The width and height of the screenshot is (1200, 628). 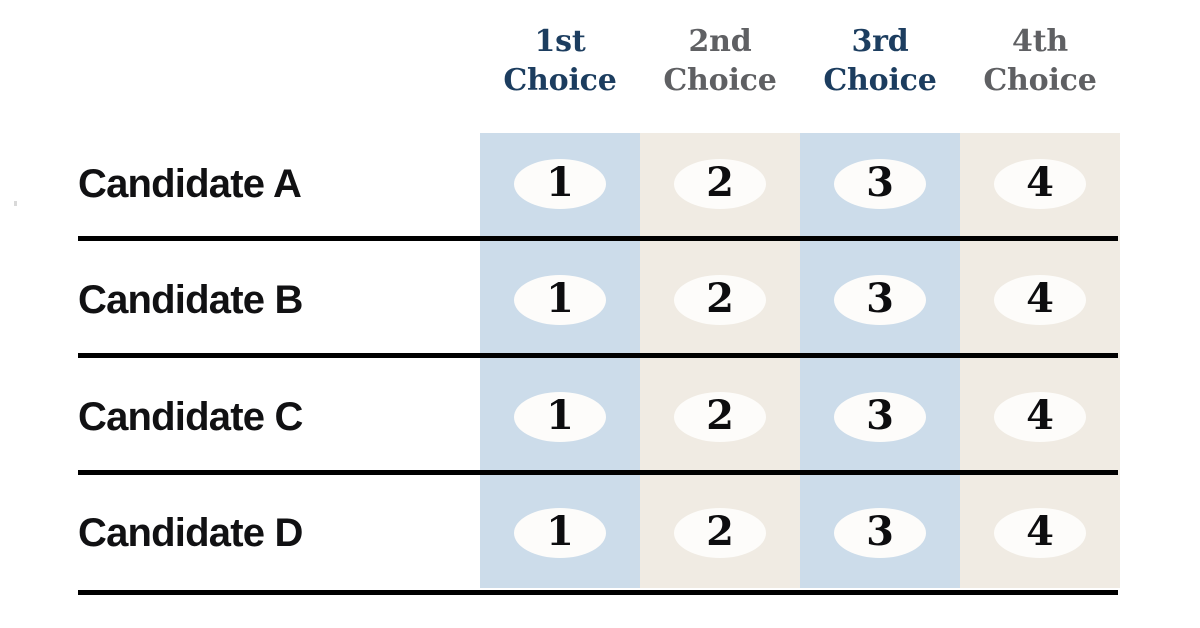 I want to click on row-divider-after-a, so click(x=598, y=238).